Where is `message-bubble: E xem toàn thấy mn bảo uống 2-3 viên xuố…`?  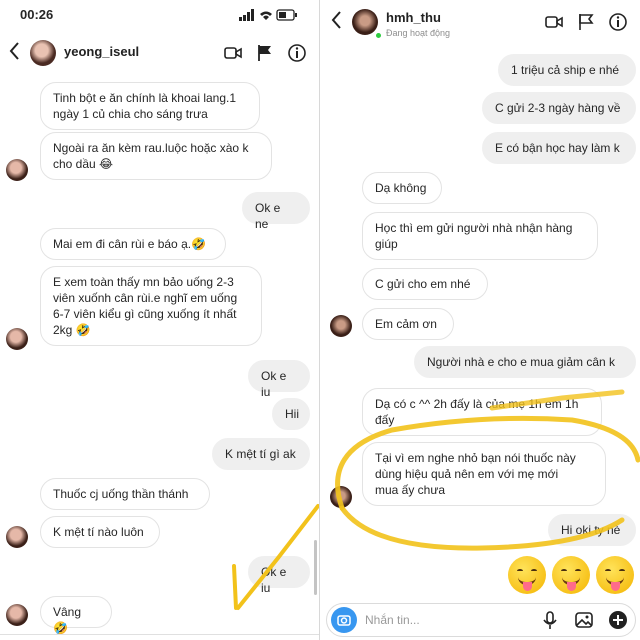 message-bubble: E xem toàn thấy mn bảo uống 2-3 viên xuố… is located at coordinates (151, 306).